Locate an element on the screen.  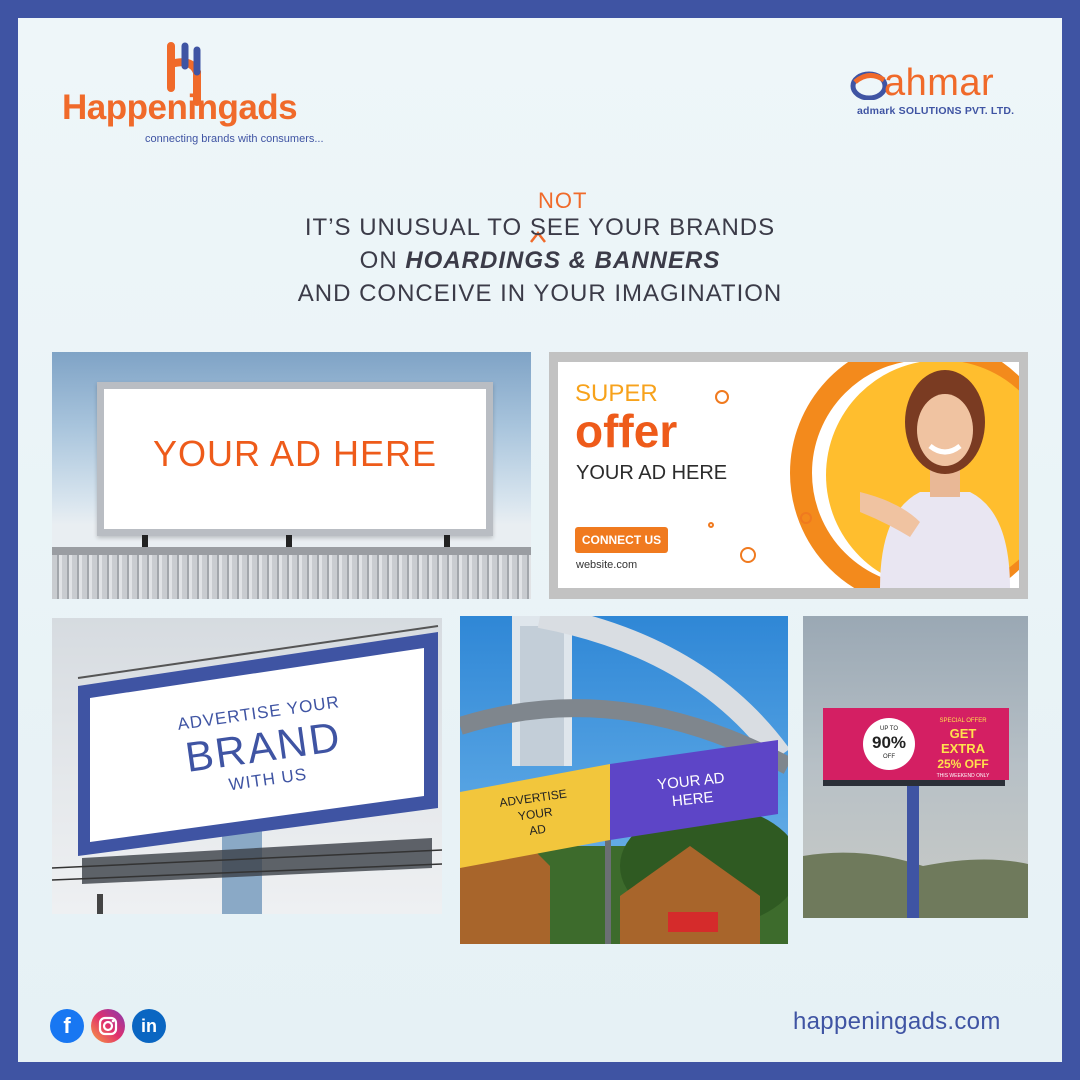
billboard-4-text: ADVERTISE YOUR AD YOUR AD HERE is located at coordinates (612, 804).